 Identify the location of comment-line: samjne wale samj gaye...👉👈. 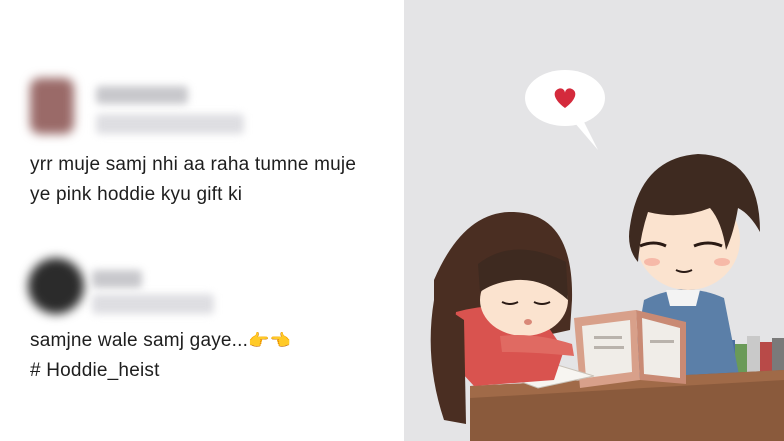
(160, 341).